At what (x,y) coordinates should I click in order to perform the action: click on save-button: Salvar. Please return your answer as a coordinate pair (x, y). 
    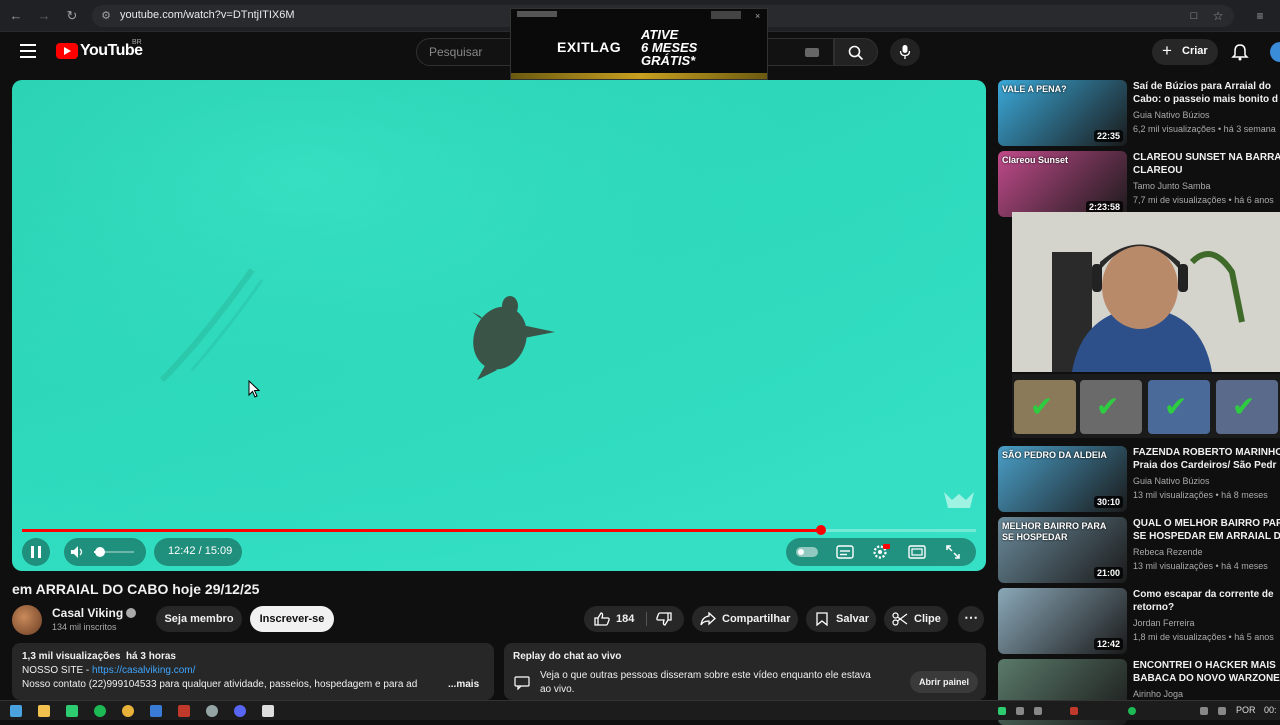
    Looking at the image, I should click on (841, 619).